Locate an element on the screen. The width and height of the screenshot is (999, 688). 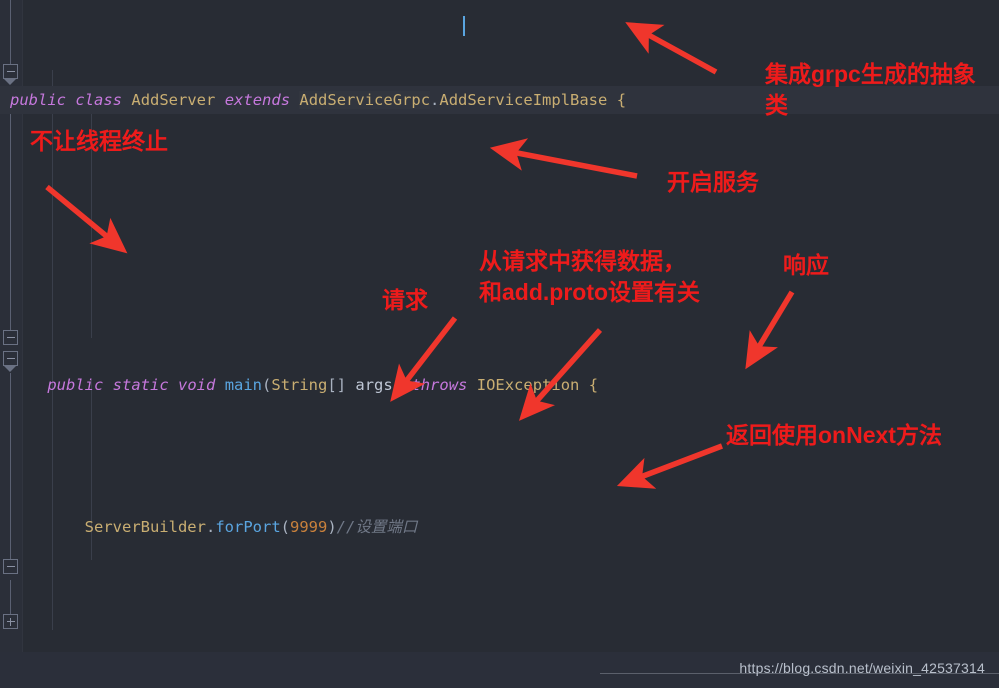
type-addserviceimplbase: AddServiceImplBase is located at coordinates (523, 99).